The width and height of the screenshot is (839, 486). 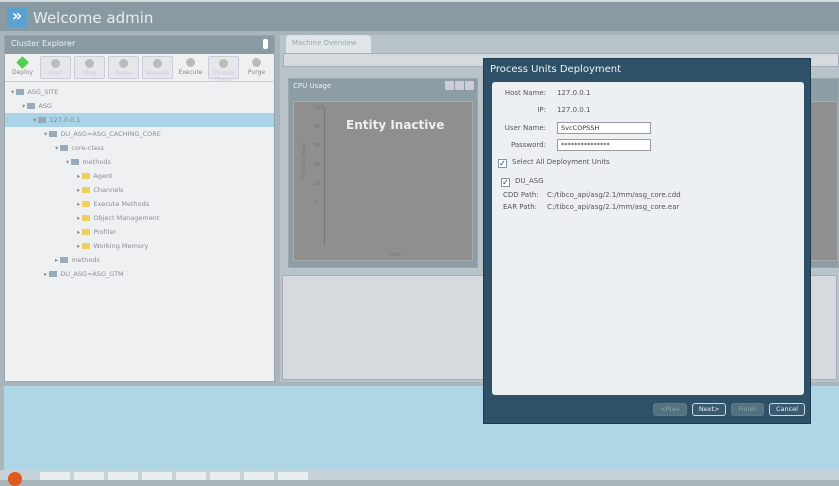 What do you see at coordinates (43, 43) in the screenshot?
I see `cluster-explorer-title: Cluster Explorer` at bounding box center [43, 43].